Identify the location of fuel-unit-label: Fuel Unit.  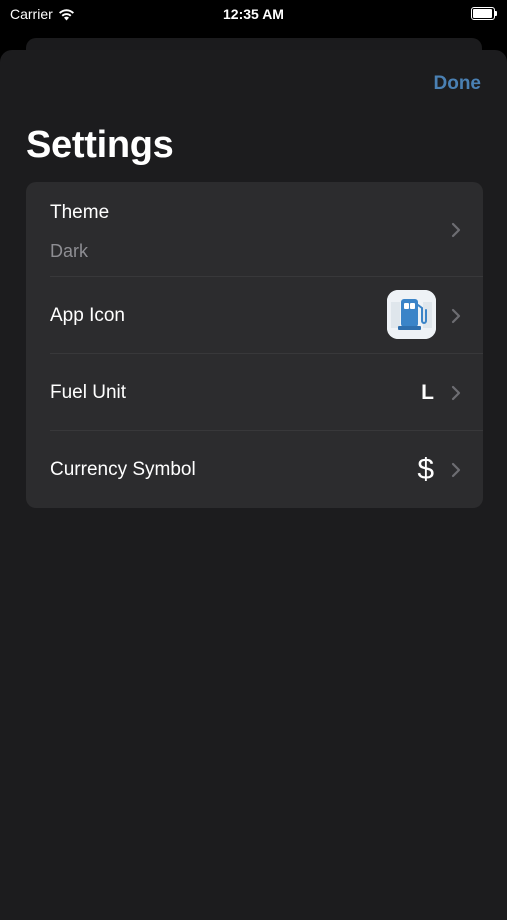
(88, 392).